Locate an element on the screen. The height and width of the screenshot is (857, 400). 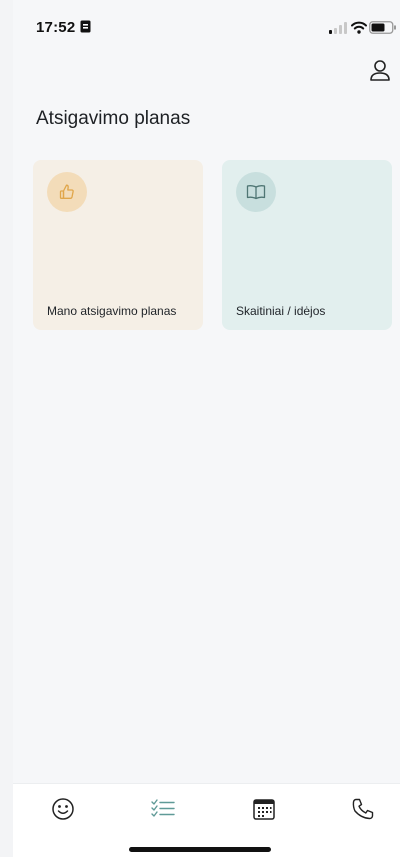
sim-card-icon is located at coordinates (85, 26).